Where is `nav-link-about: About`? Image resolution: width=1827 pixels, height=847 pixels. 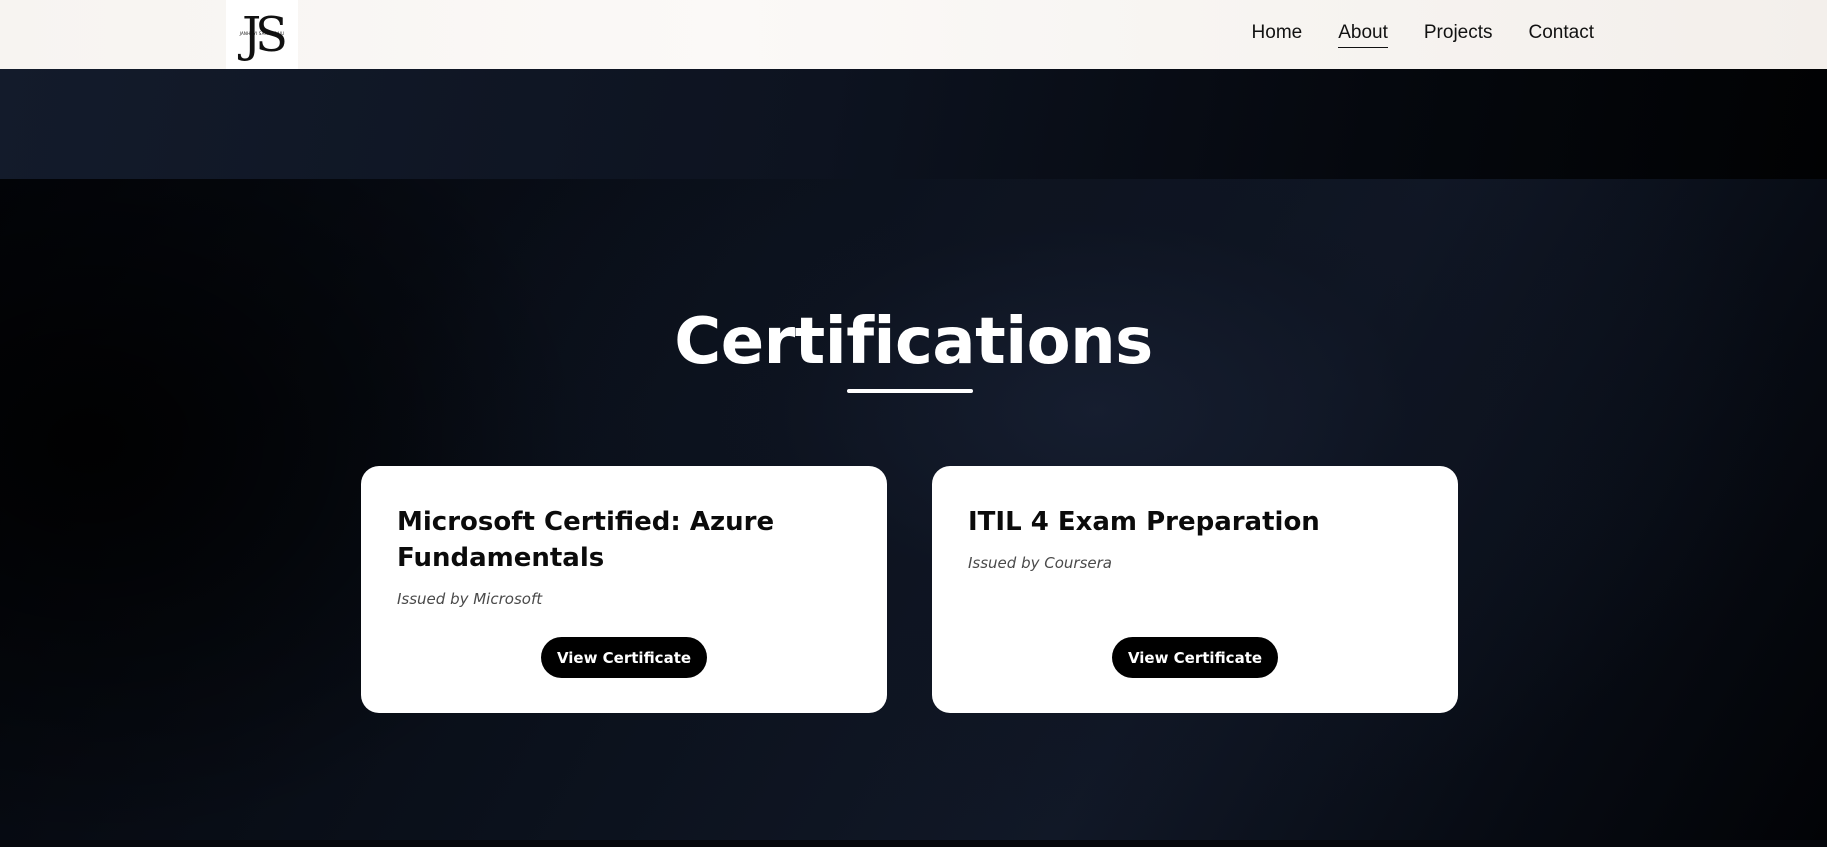 nav-link-about: About is located at coordinates (1363, 34).